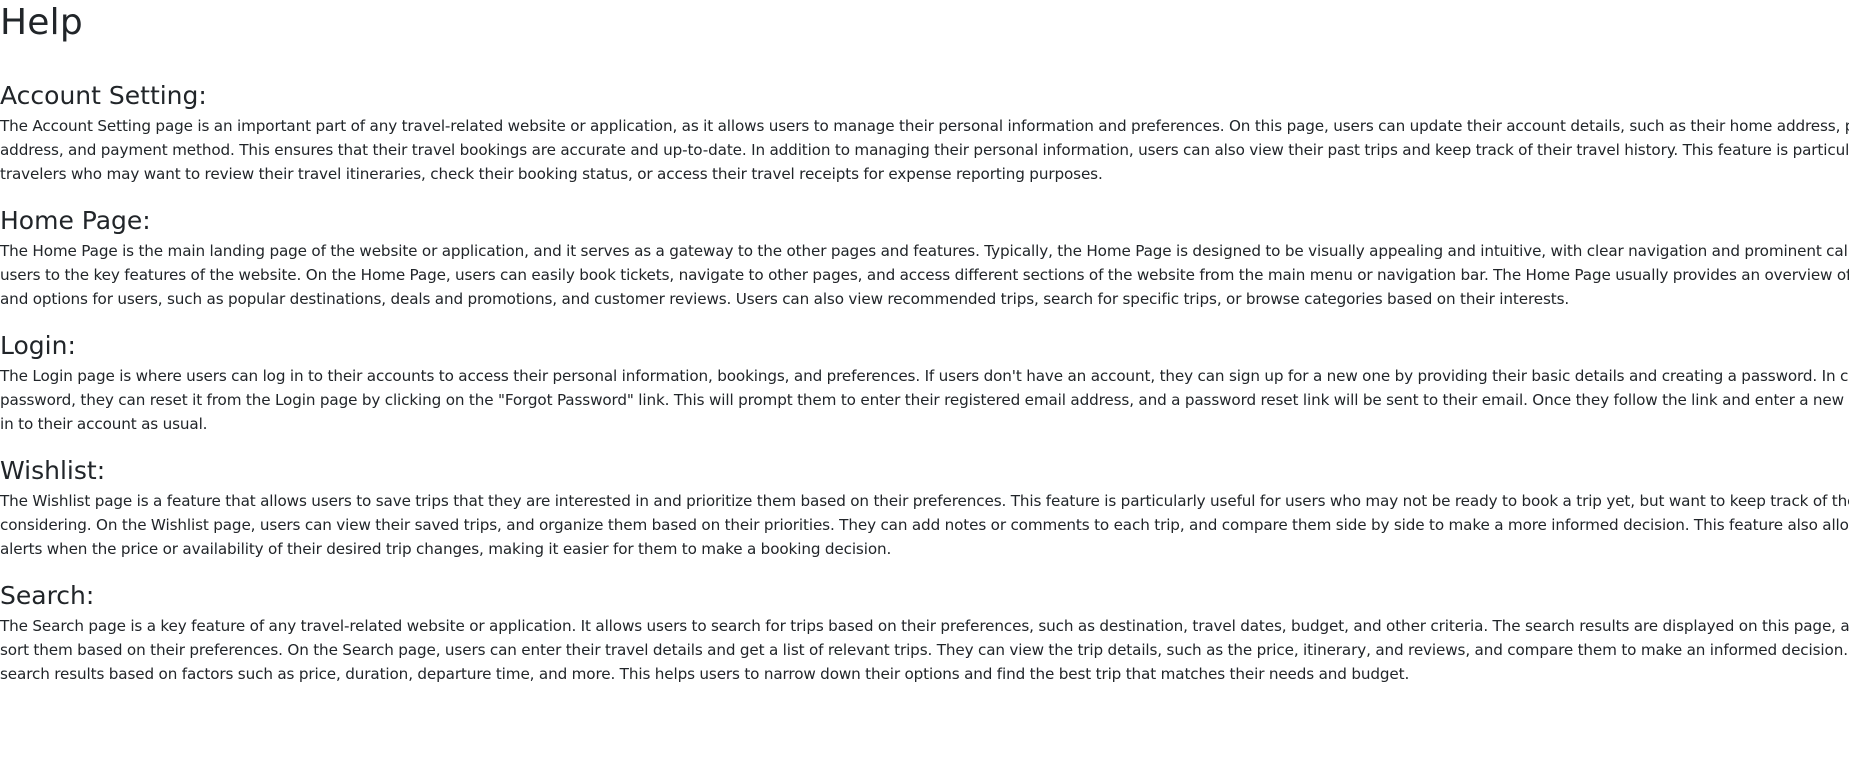 The height and width of the screenshot is (760, 1849). What do you see at coordinates (38, 345) in the screenshot?
I see `section-heading-login: Login:` at bounding box center [38, 345].